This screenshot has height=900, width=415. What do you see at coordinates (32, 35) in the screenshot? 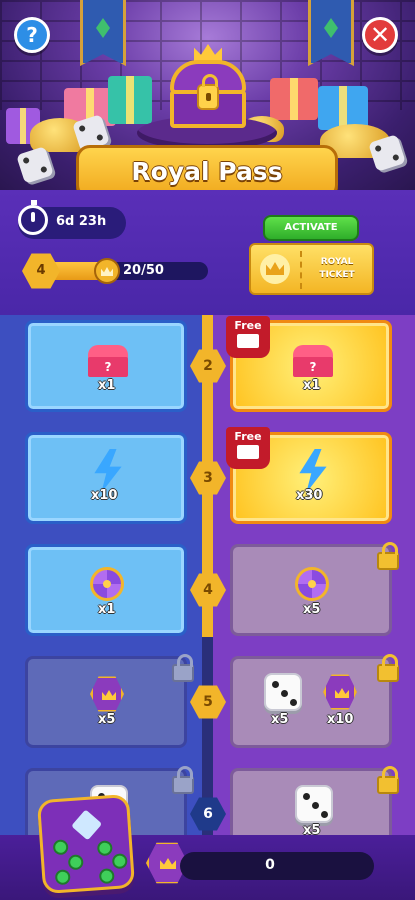
I see `help-button: ?` at bounding box center [32, 35].